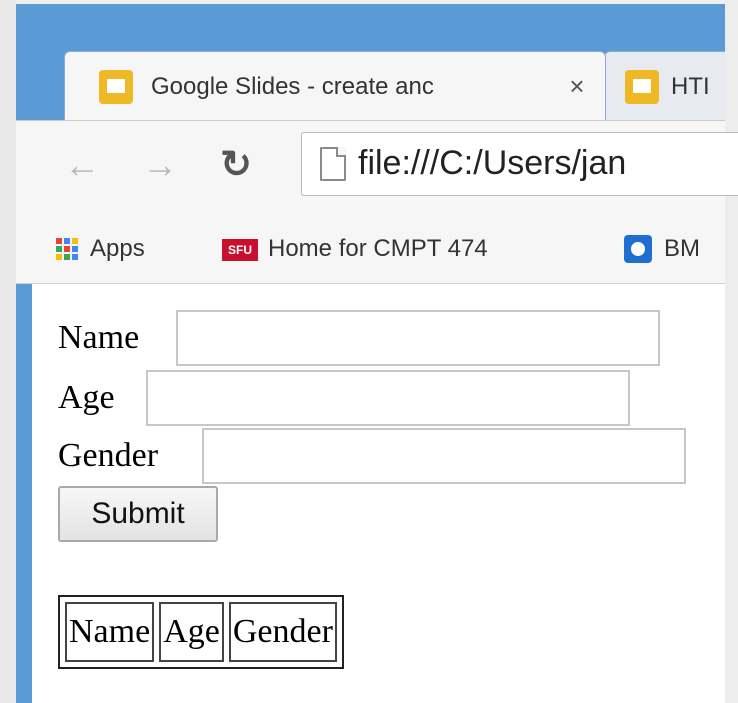  I want to click on bookmark-label: Home for CMPT 474, so click(378, 248).